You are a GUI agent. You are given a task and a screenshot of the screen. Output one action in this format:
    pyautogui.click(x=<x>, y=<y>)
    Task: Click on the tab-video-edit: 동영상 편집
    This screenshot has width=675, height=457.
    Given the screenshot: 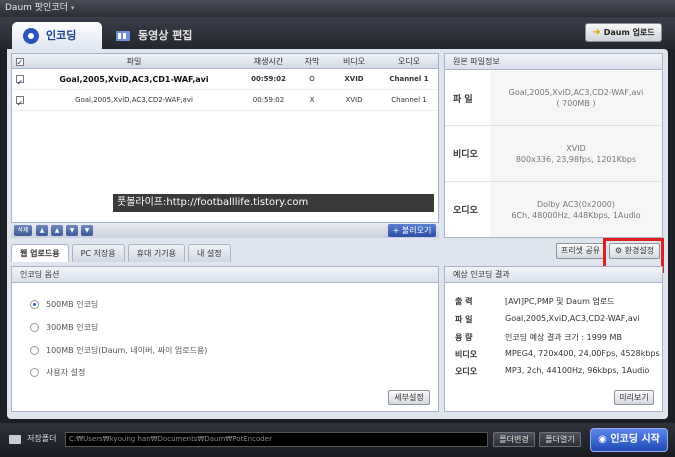 What is the action you would take?
    pyautogui.click(x=158, y=35)
    